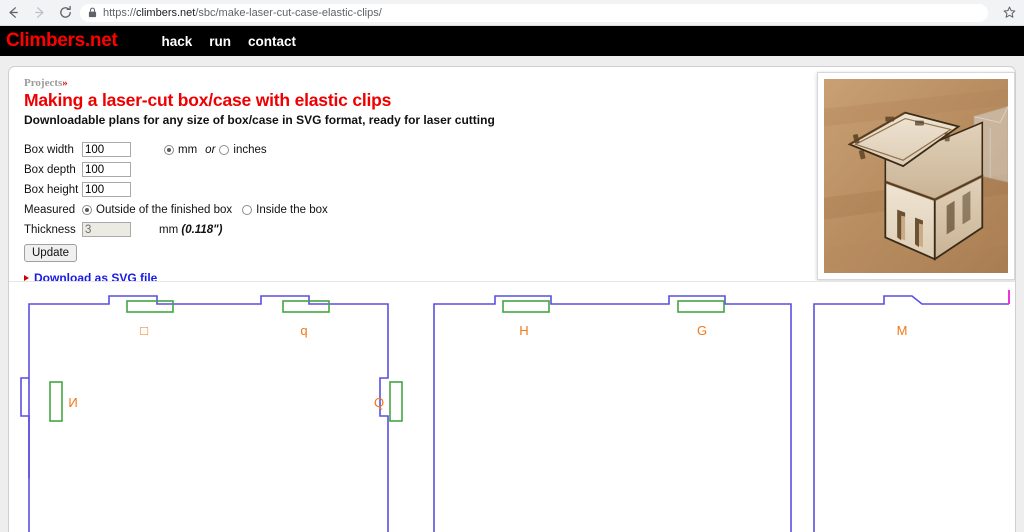 Image resolution: width=1024 pixels, height=532 pixels. What do you see at coordinates (512, 41) in the screenshot?
I see `site-navbar: Climbers.net hack run contact` at bounding box center [512, 41].